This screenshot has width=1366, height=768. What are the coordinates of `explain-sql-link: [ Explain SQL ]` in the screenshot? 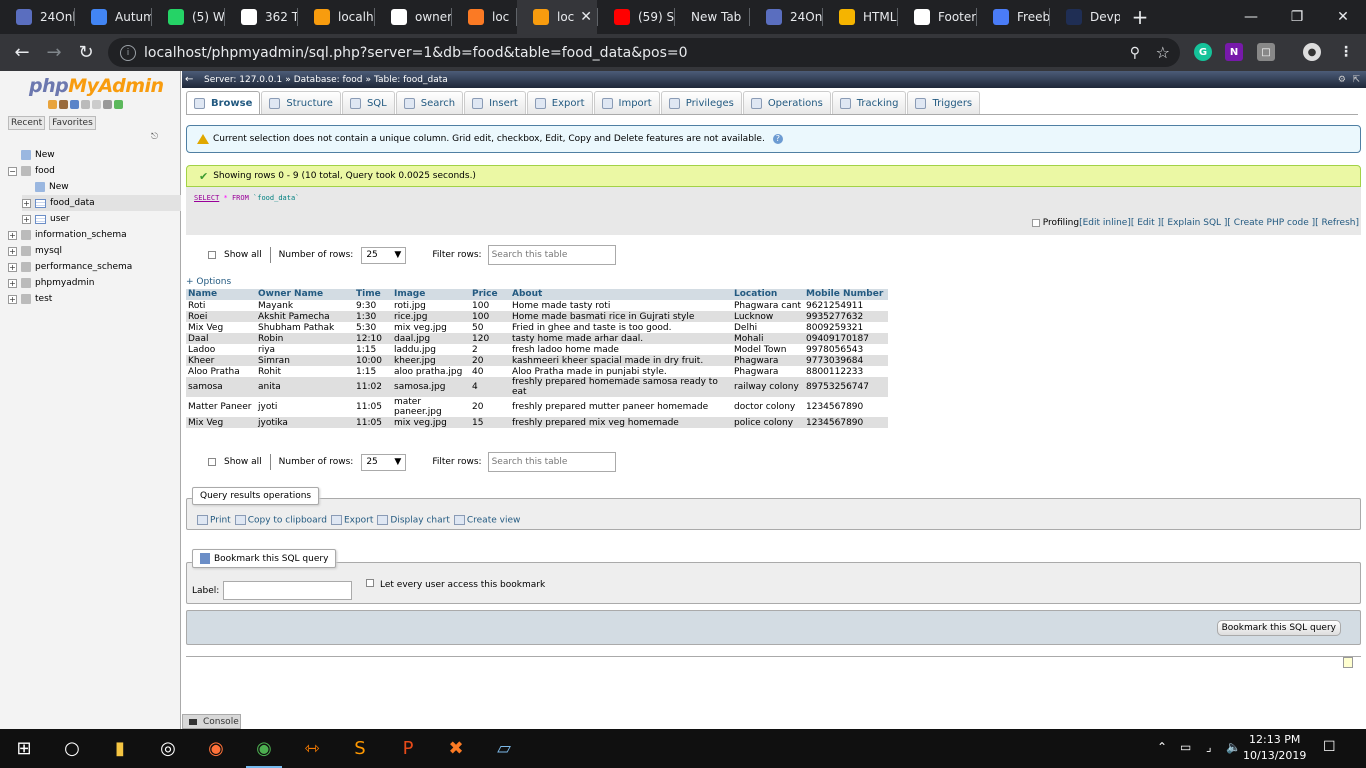 It's located at (1194, 223).